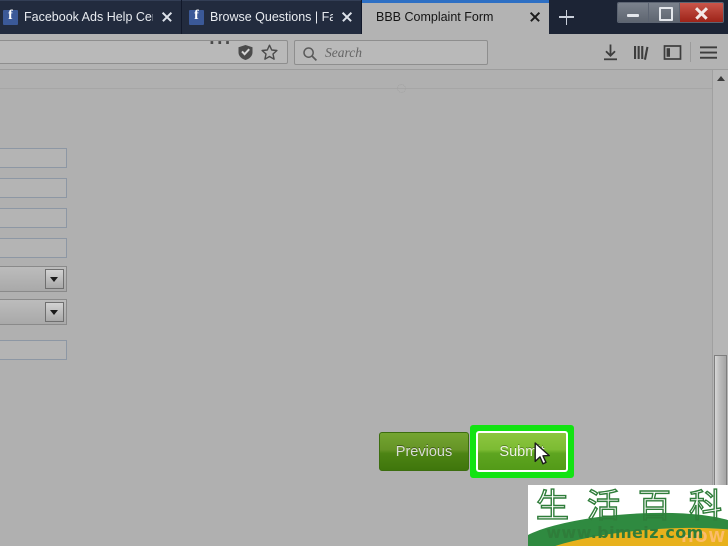  Describe the element at coordinates (435, 17) in the screenshot. I see `tab-title: BBB Complaint Form` at that location.